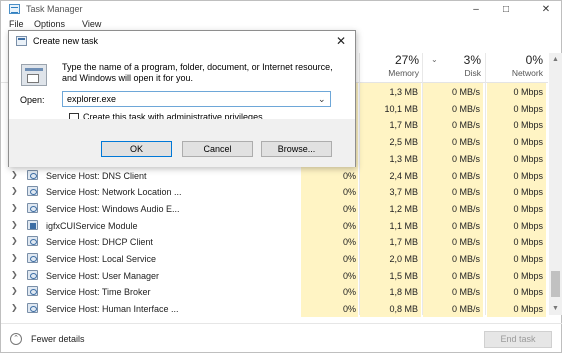  What do you see at coordinates (472, 73) in the screenshot?
I see `disk-label: Disk` at bounding box center [472, 73].